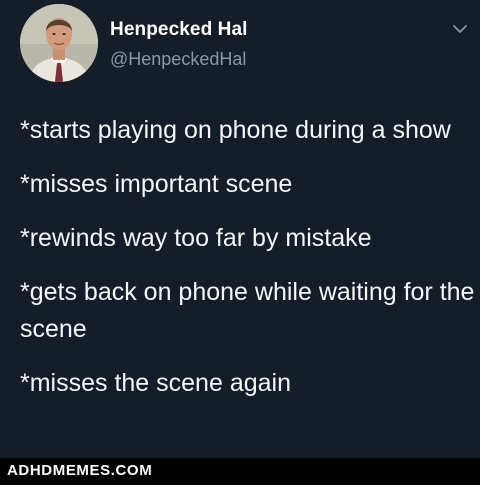 The width and height of the screenshot is (480, 485). I want to click on user-handle: @HenpeckedHal, so click(178, 59).